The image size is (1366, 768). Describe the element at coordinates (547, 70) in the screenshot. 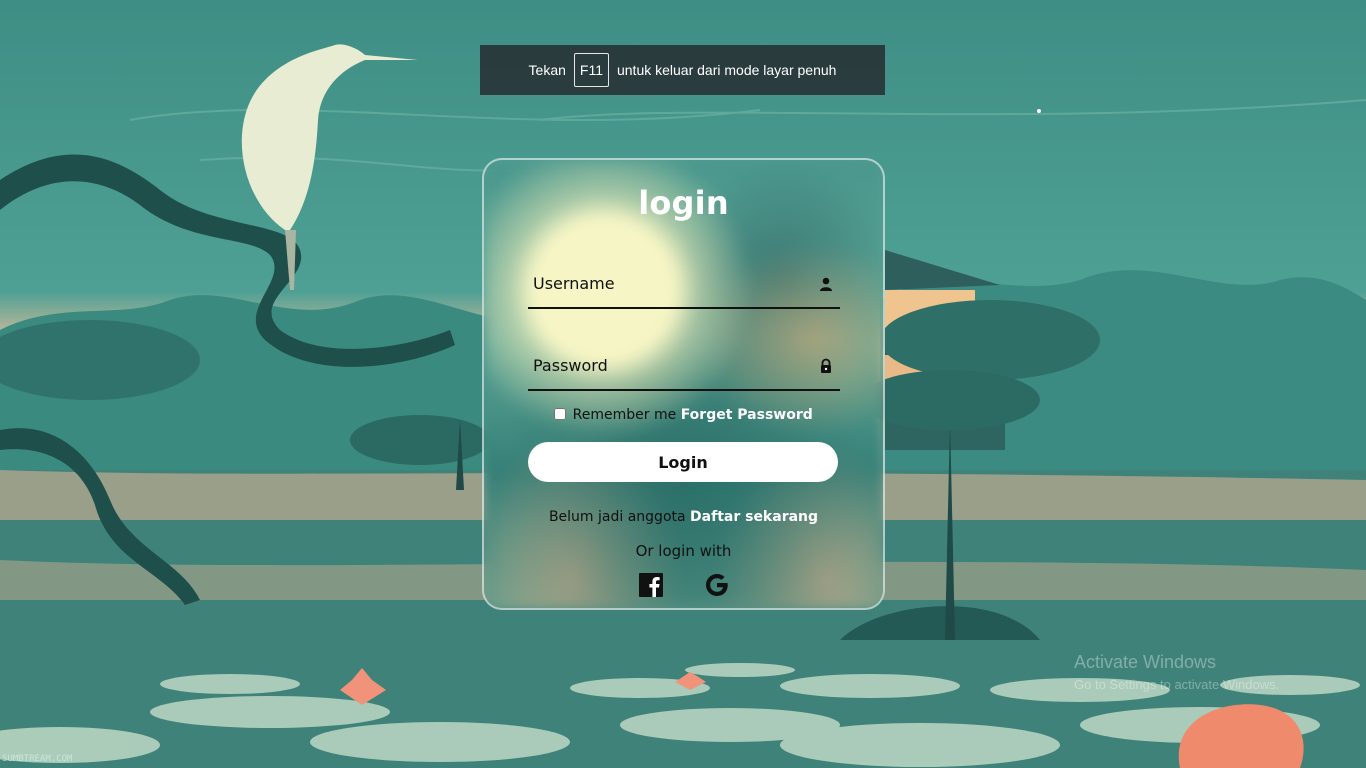

I see `toast-prefix: Tekan` at that location.